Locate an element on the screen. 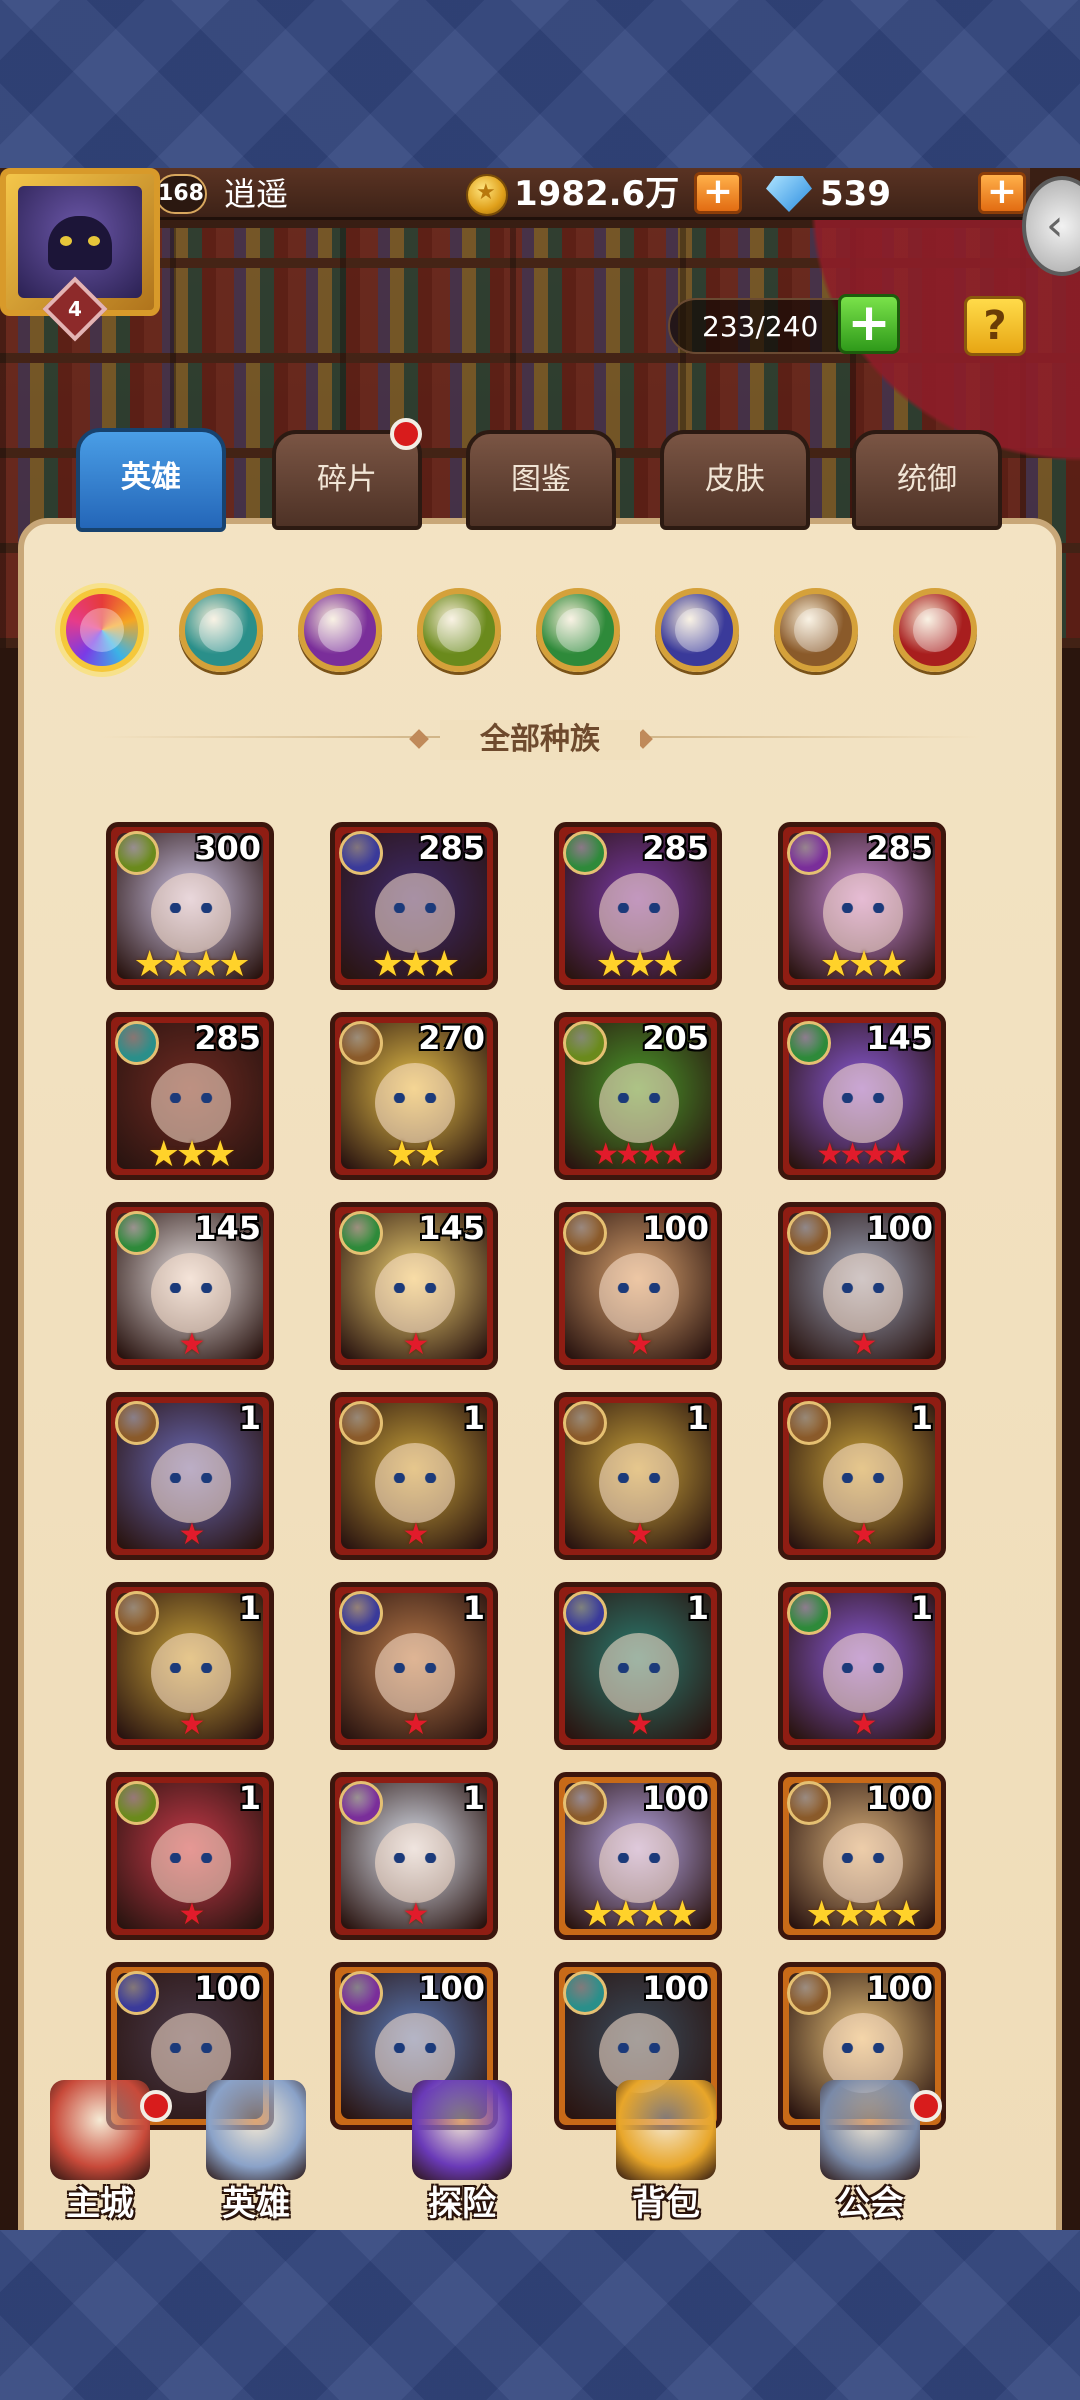 This screenshot has height=2400, width=1080. race-red-icon is located at coordinates (935, 630).